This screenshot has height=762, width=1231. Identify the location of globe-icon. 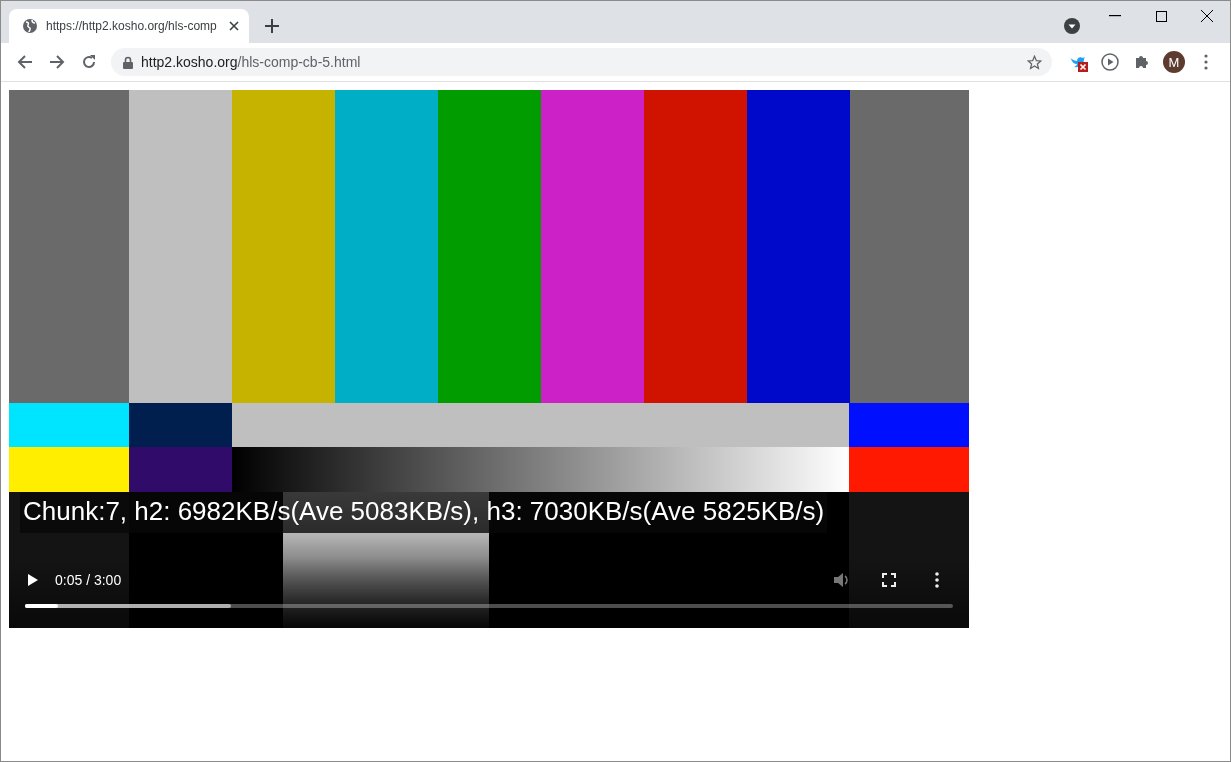
(30, 26).